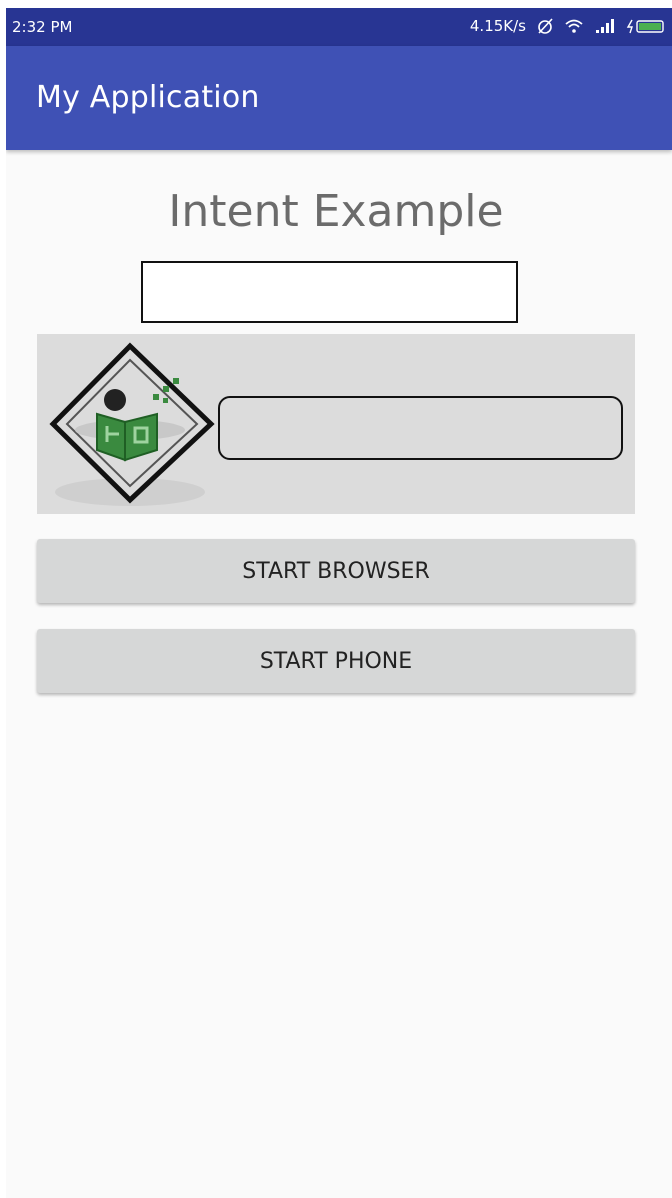 The image size is (672, 1198). I want to click on signal-icon, so click(605, 26).